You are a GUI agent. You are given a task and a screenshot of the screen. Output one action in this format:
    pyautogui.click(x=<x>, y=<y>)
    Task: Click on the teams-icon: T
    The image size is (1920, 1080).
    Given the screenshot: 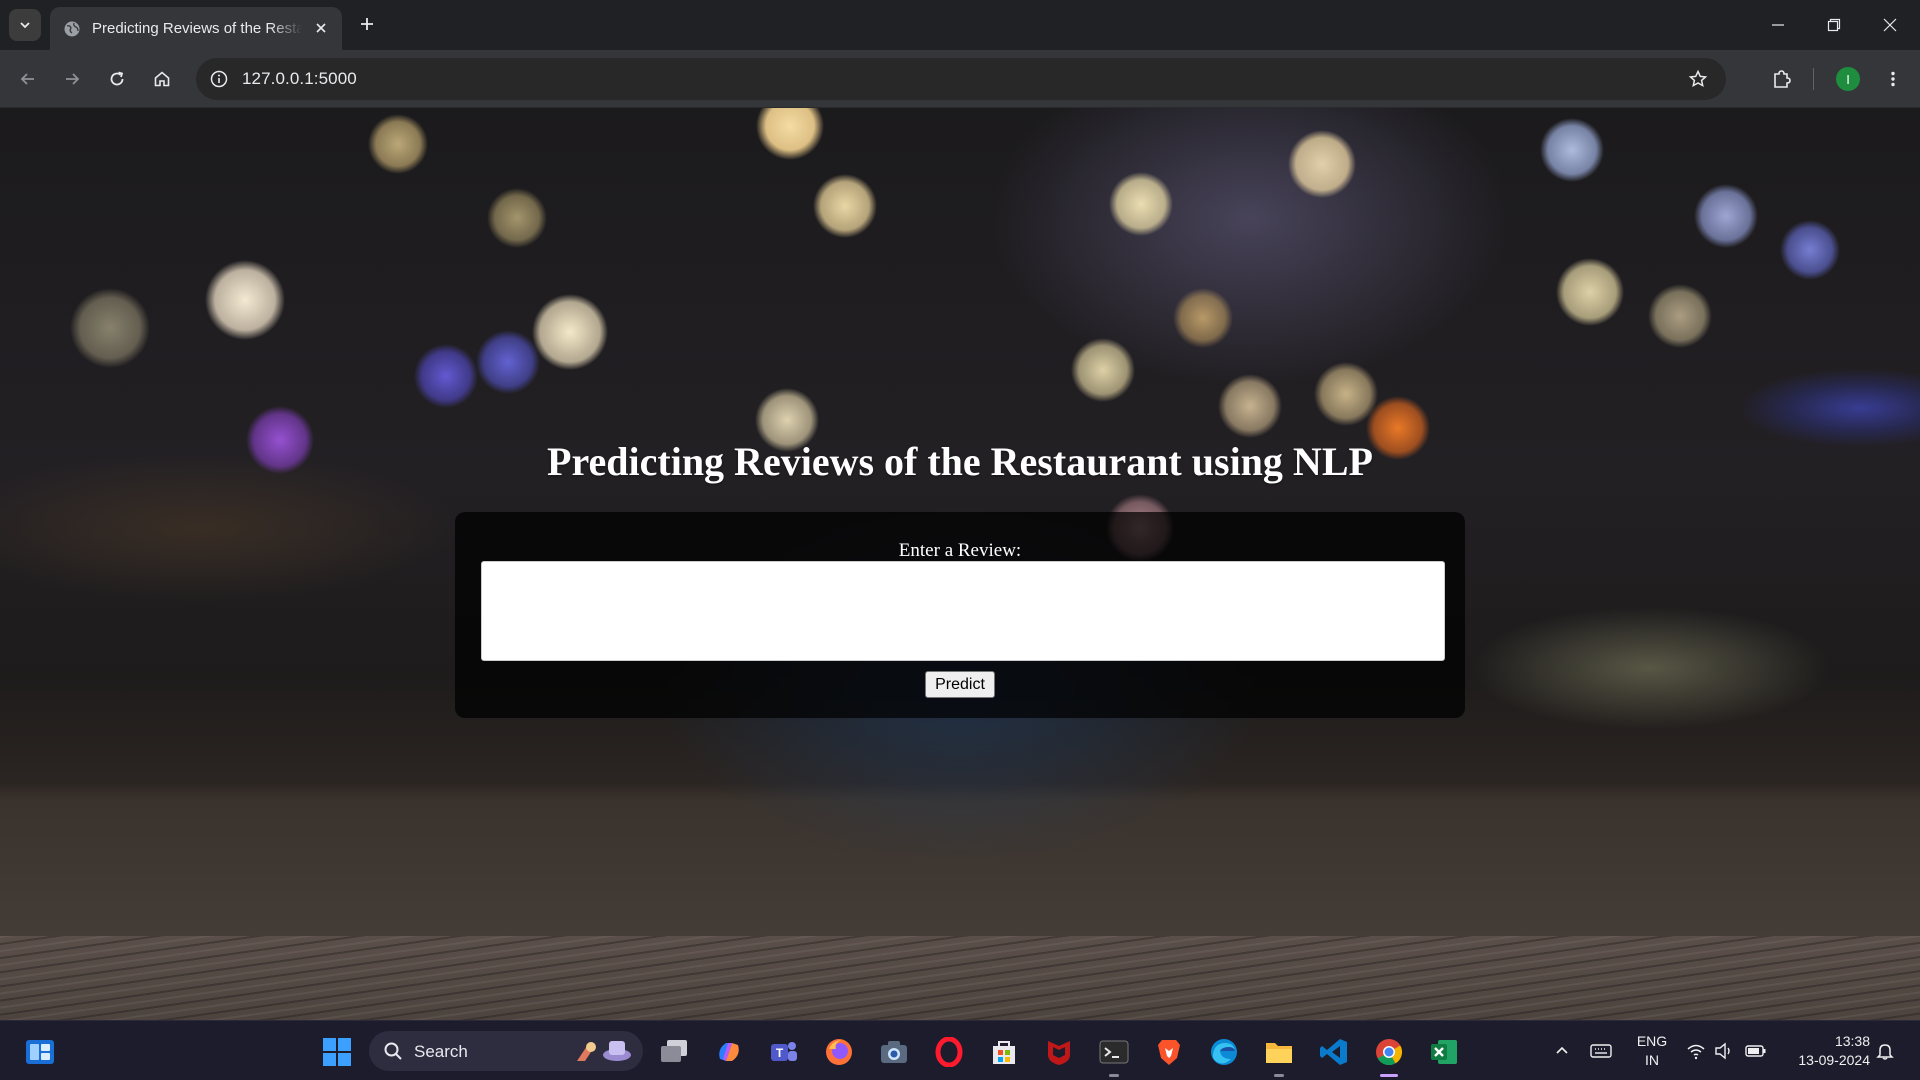 What is the action you would take?
    pyautogui.click(x=784, y=1052)
    